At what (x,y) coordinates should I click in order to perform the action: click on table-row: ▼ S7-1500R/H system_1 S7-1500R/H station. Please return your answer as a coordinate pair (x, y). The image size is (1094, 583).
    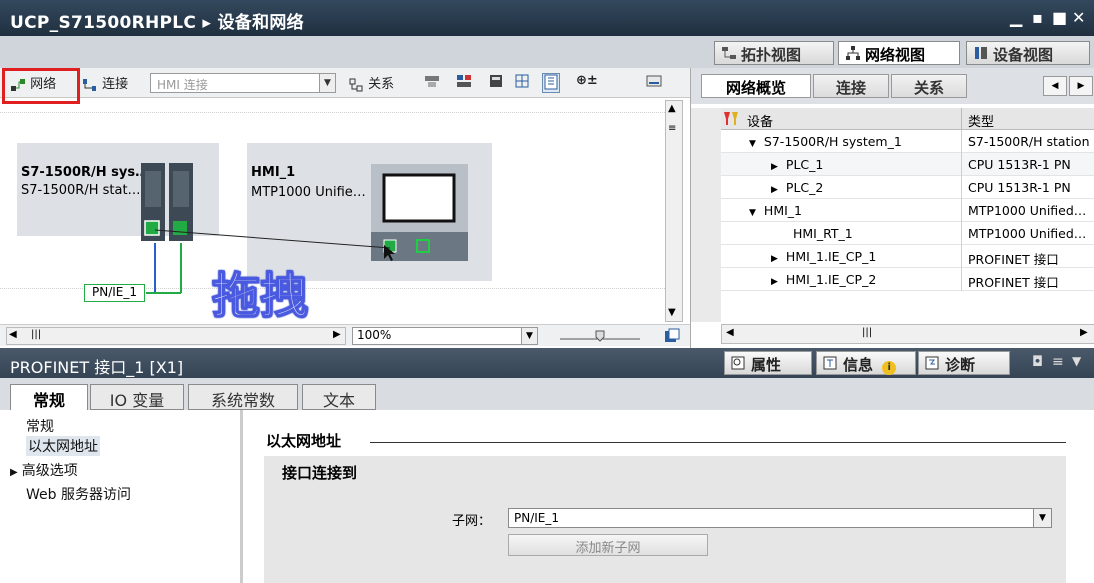
    Looking at the image, I should click on (907, 141).